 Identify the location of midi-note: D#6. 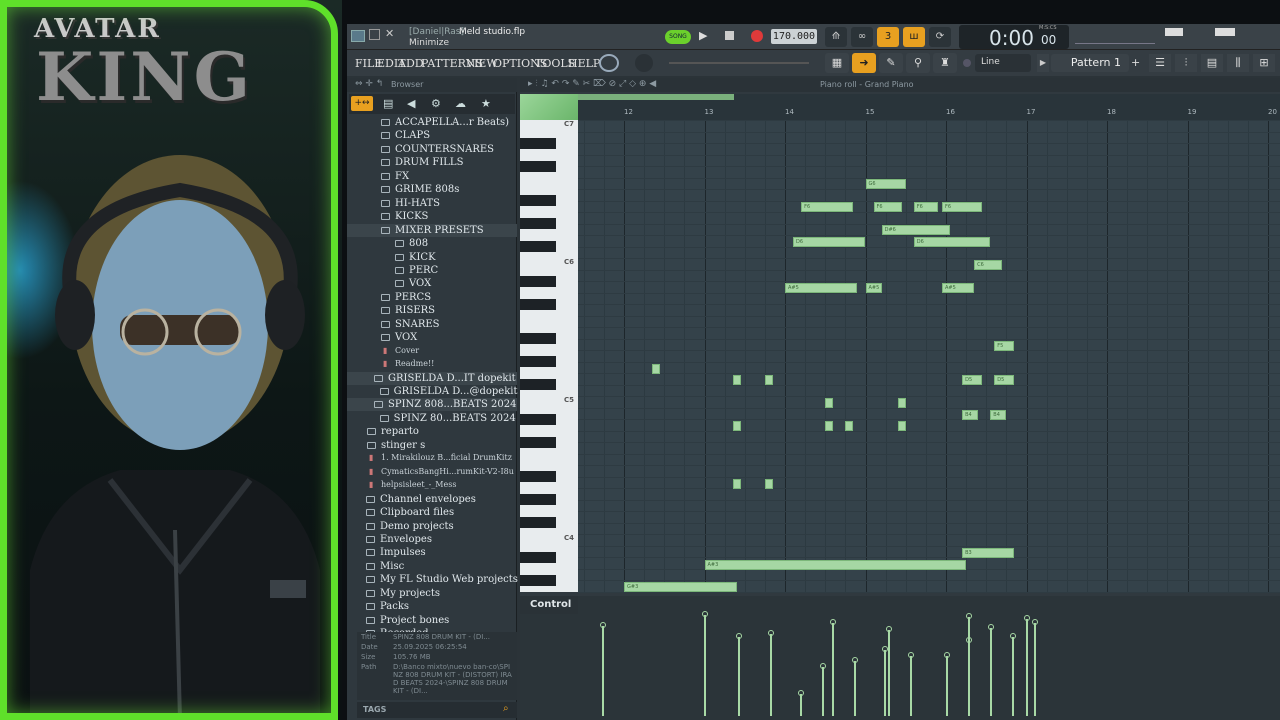
(916, 230).